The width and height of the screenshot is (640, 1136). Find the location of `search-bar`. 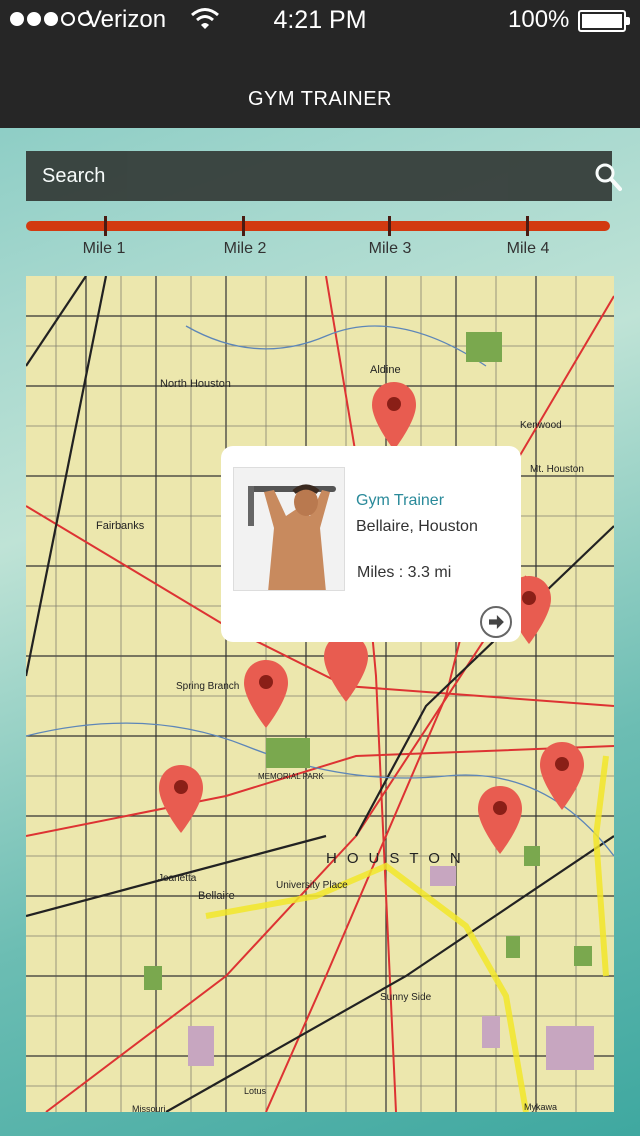

search-bar is located at coordinates (324, 176).